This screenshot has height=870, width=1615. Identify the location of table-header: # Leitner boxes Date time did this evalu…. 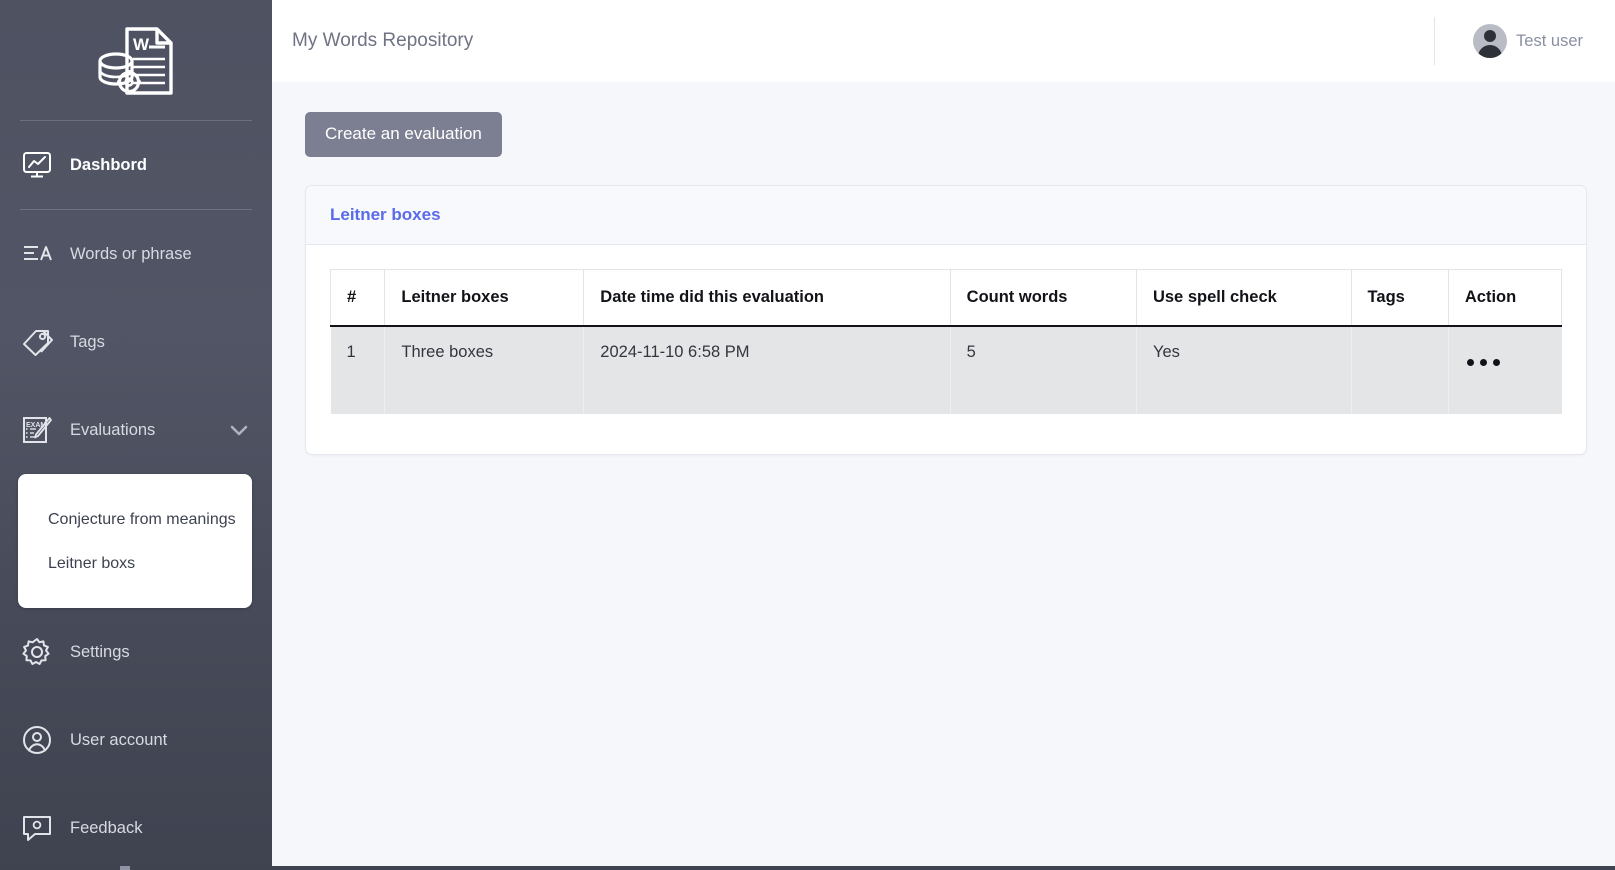
(946, 297).